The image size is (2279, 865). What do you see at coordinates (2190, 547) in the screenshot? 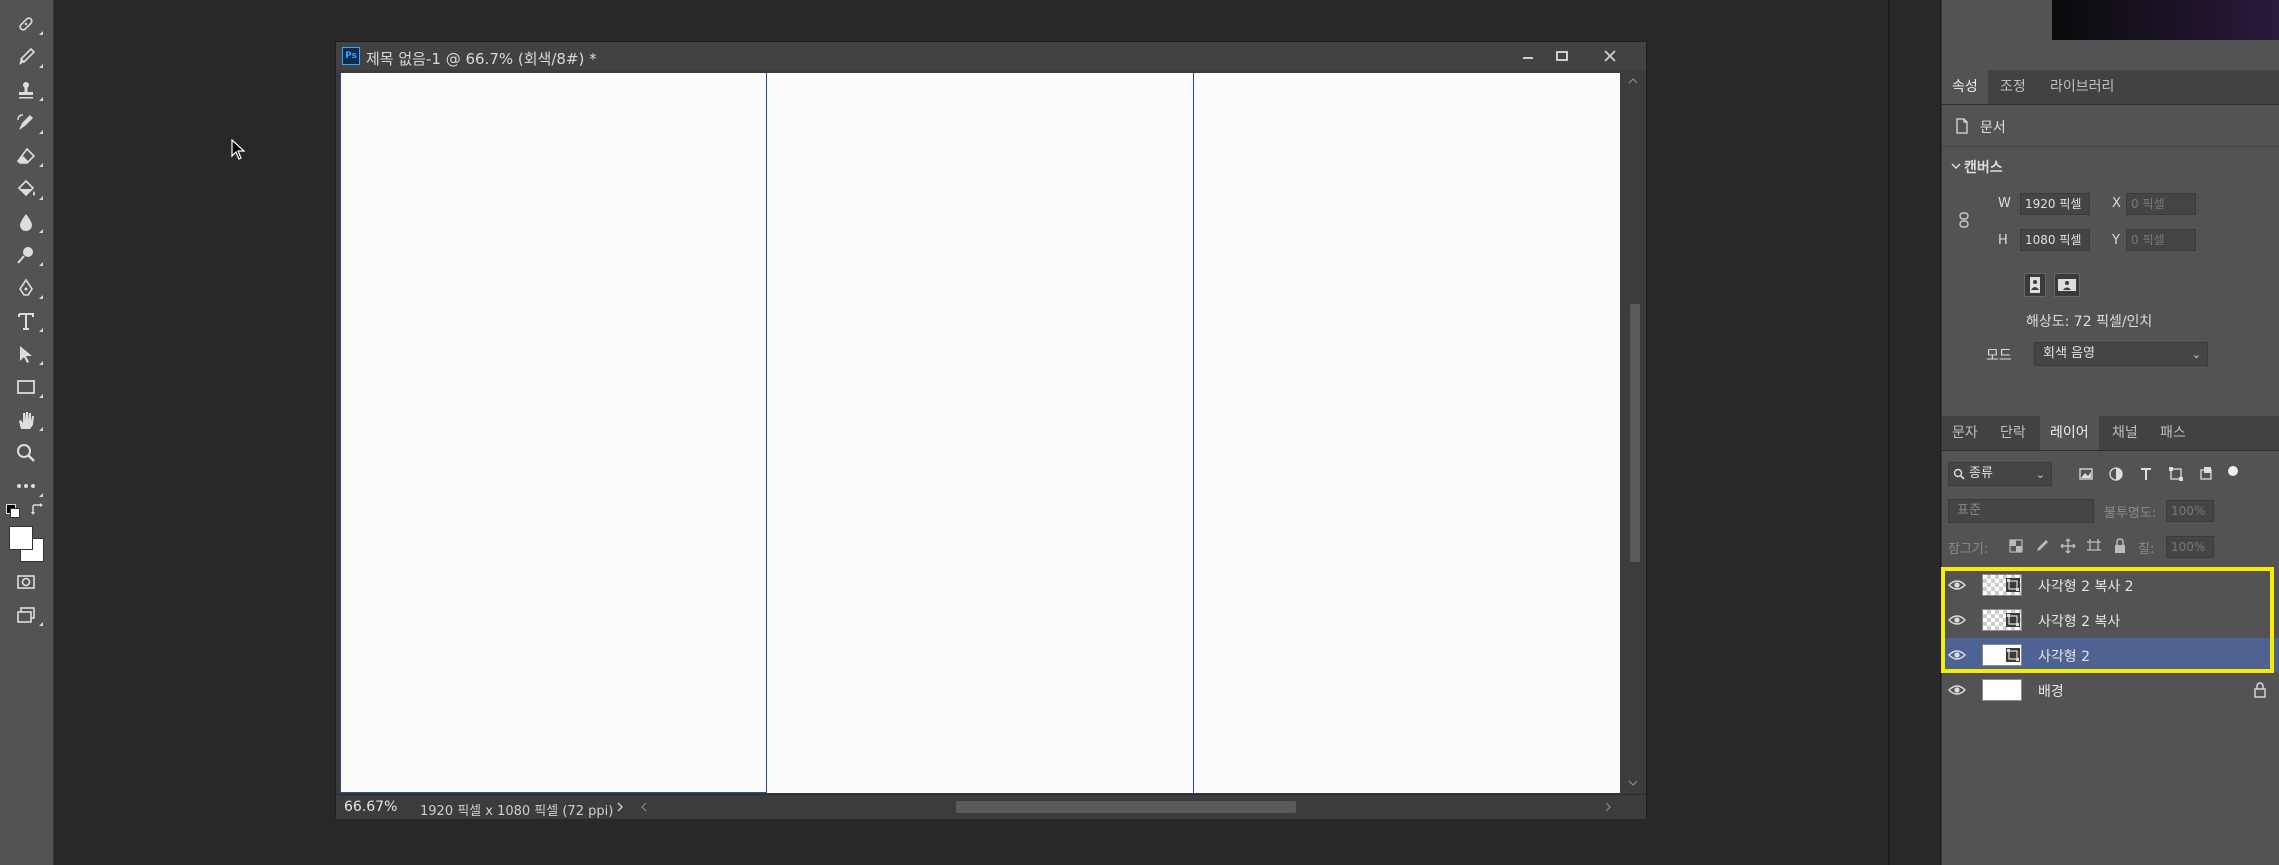
I see `fill-field: 100%` at bounding box center [2190, 547].